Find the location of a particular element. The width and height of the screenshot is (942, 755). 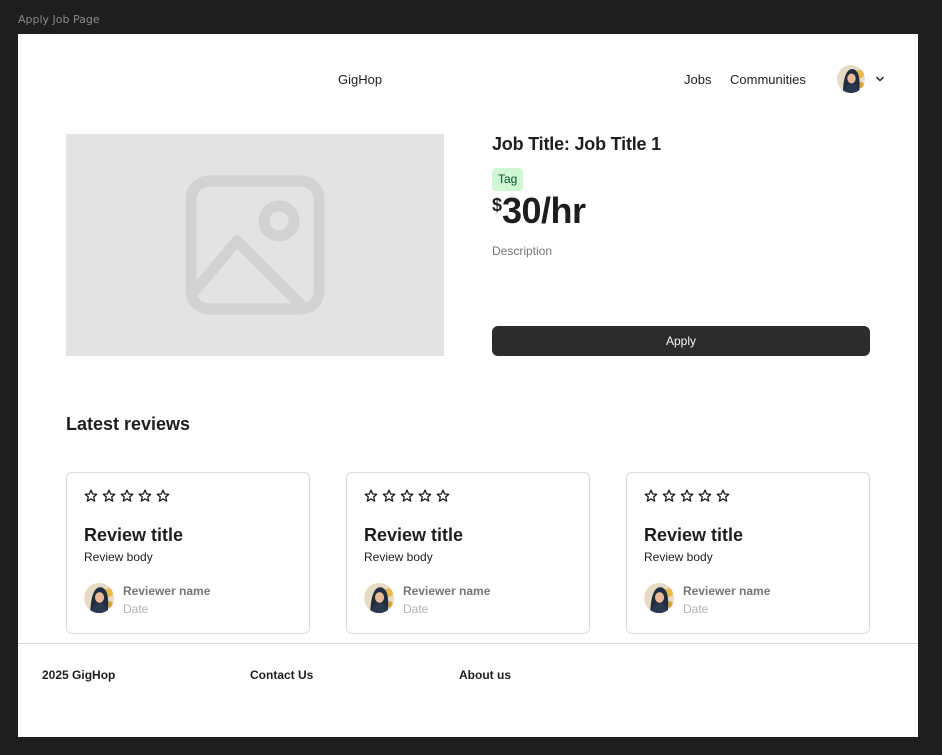

avatar is located at coordinates (851, 79).